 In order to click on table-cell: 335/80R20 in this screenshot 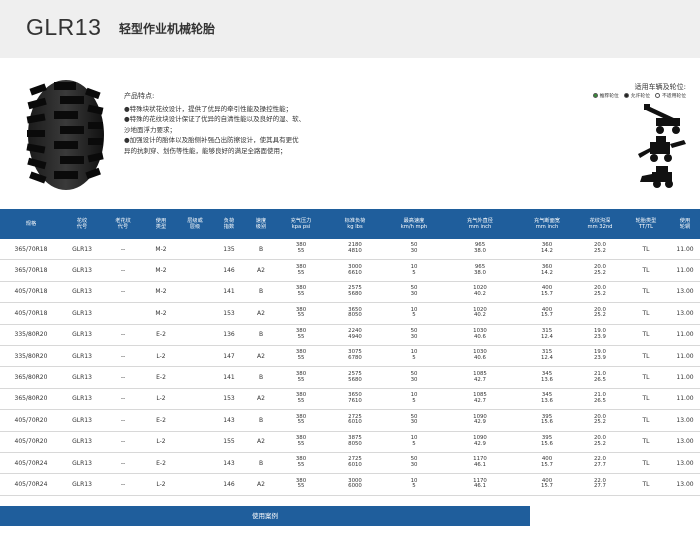, I will do `click(31, 335)`.